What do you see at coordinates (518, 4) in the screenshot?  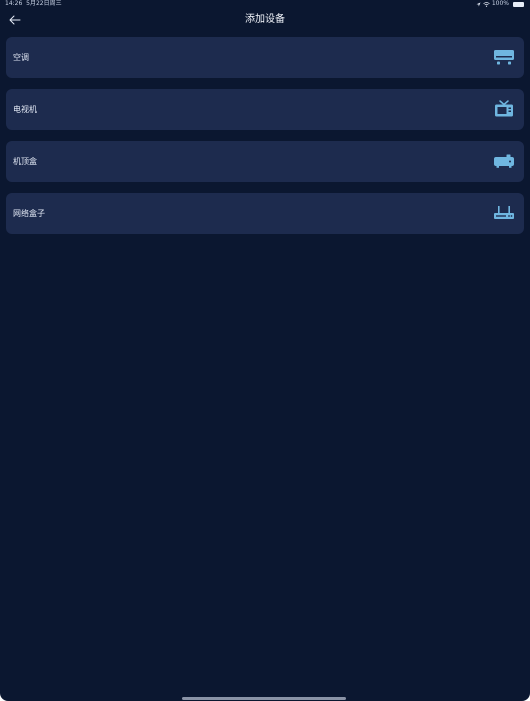 I see `battery-icon` at bounding box center [518, 4].